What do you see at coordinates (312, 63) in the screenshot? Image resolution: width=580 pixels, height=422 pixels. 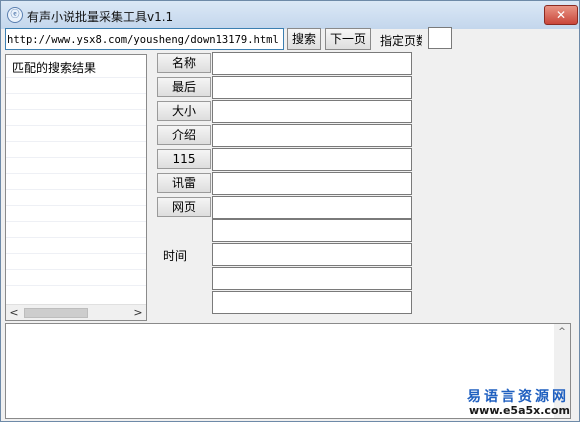 I see `name-field` at bounding box center [312, 63].